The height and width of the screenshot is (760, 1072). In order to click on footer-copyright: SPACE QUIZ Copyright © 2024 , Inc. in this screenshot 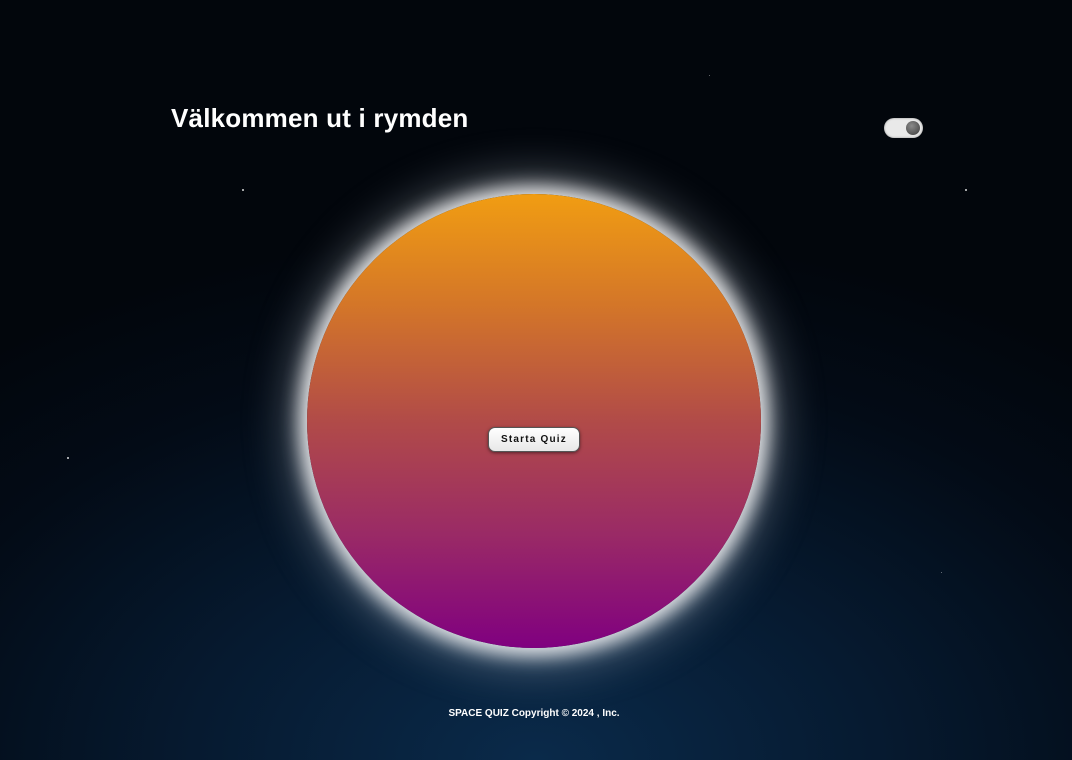, I will do `click(534, 713)`.